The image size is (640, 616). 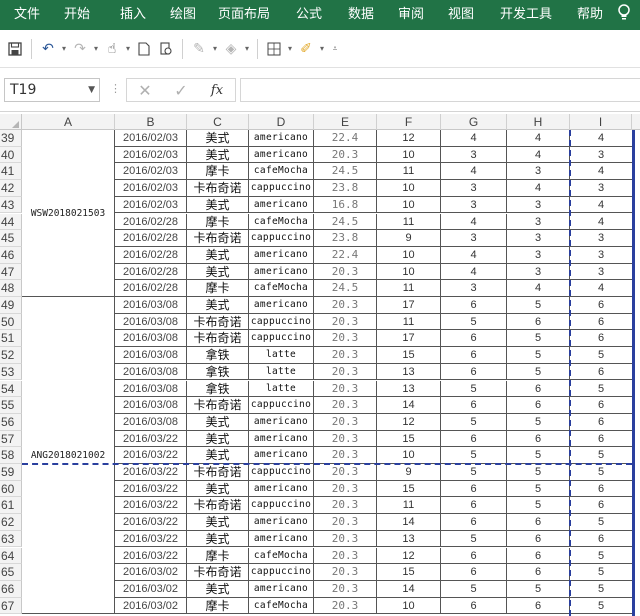 What do you see at coordinates (11, 556) in the screenshot?
I see `row-header: 64` at bounding box center [11, 556].